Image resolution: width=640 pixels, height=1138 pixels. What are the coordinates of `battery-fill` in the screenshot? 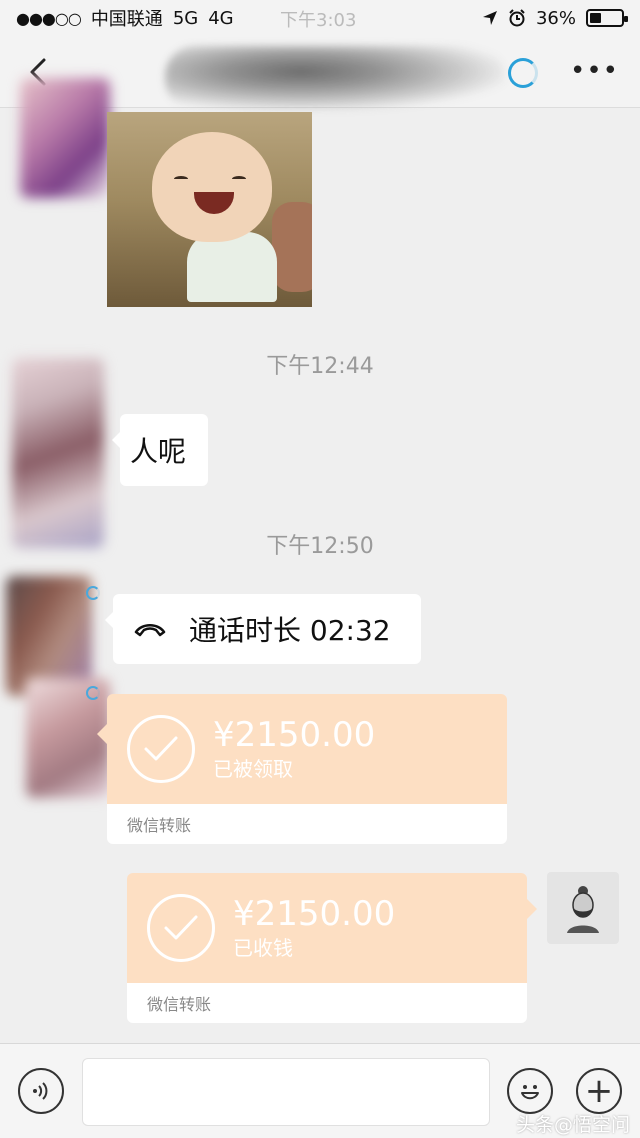 It's located at (595, 18).